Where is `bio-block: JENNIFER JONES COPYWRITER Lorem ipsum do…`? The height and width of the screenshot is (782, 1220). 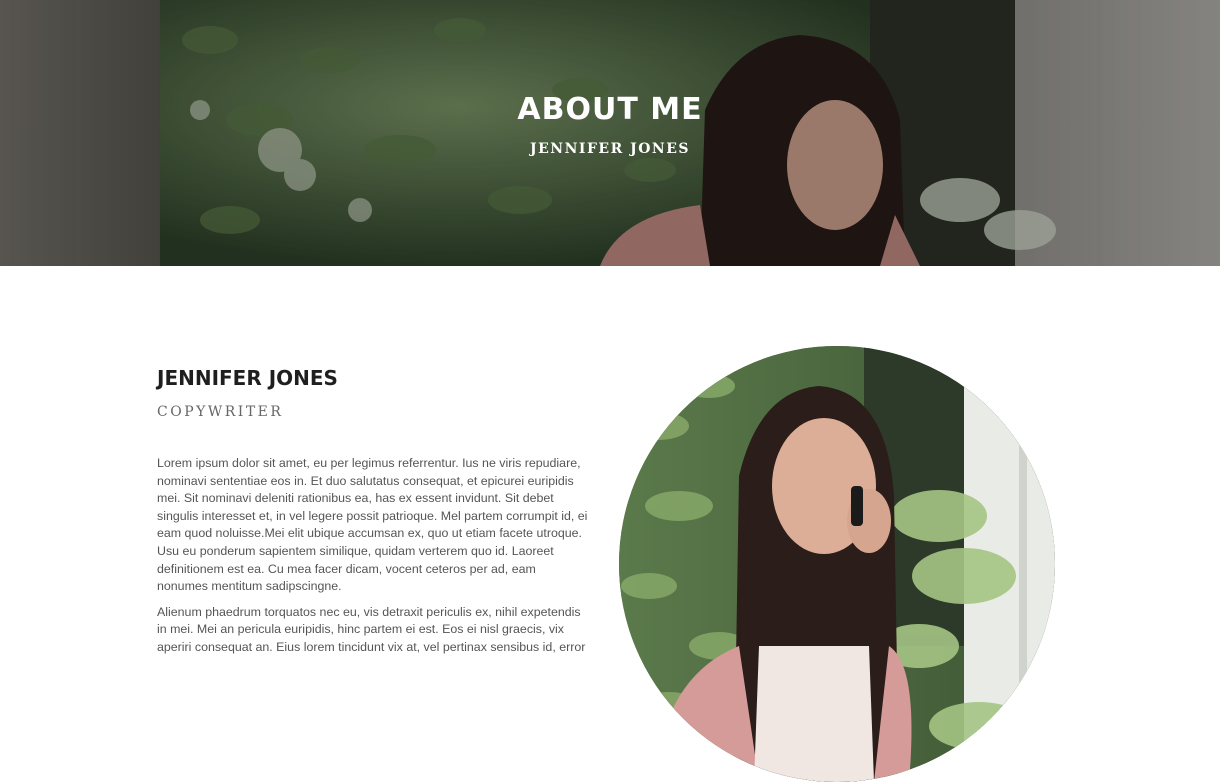 bio-block: JENNIFER JONES COPYWRITER Lorem ipsum do… is located at coordinates (373, 511).